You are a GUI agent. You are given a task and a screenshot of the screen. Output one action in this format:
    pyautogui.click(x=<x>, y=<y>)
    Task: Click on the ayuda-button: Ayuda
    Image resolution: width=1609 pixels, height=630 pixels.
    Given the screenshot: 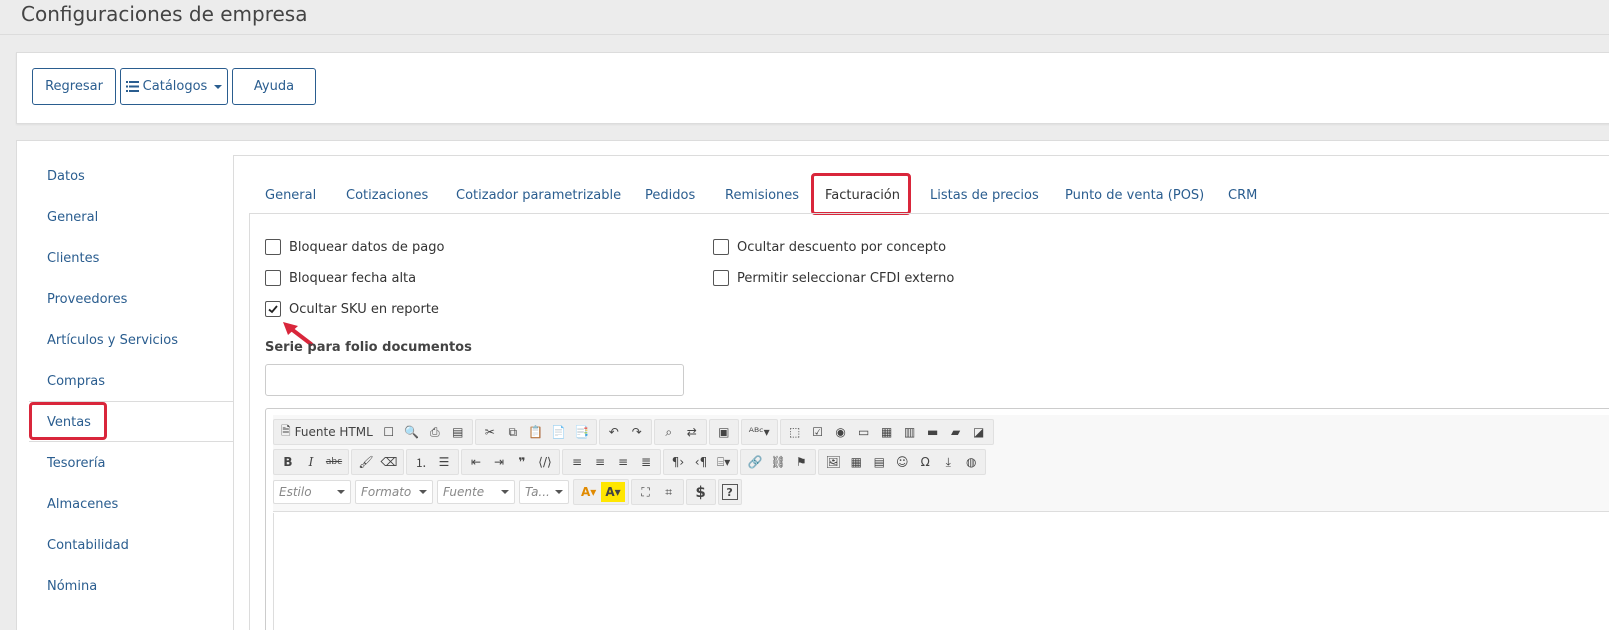 What is the action you would take?
    pyautogui.click(x=274, y=86)
    